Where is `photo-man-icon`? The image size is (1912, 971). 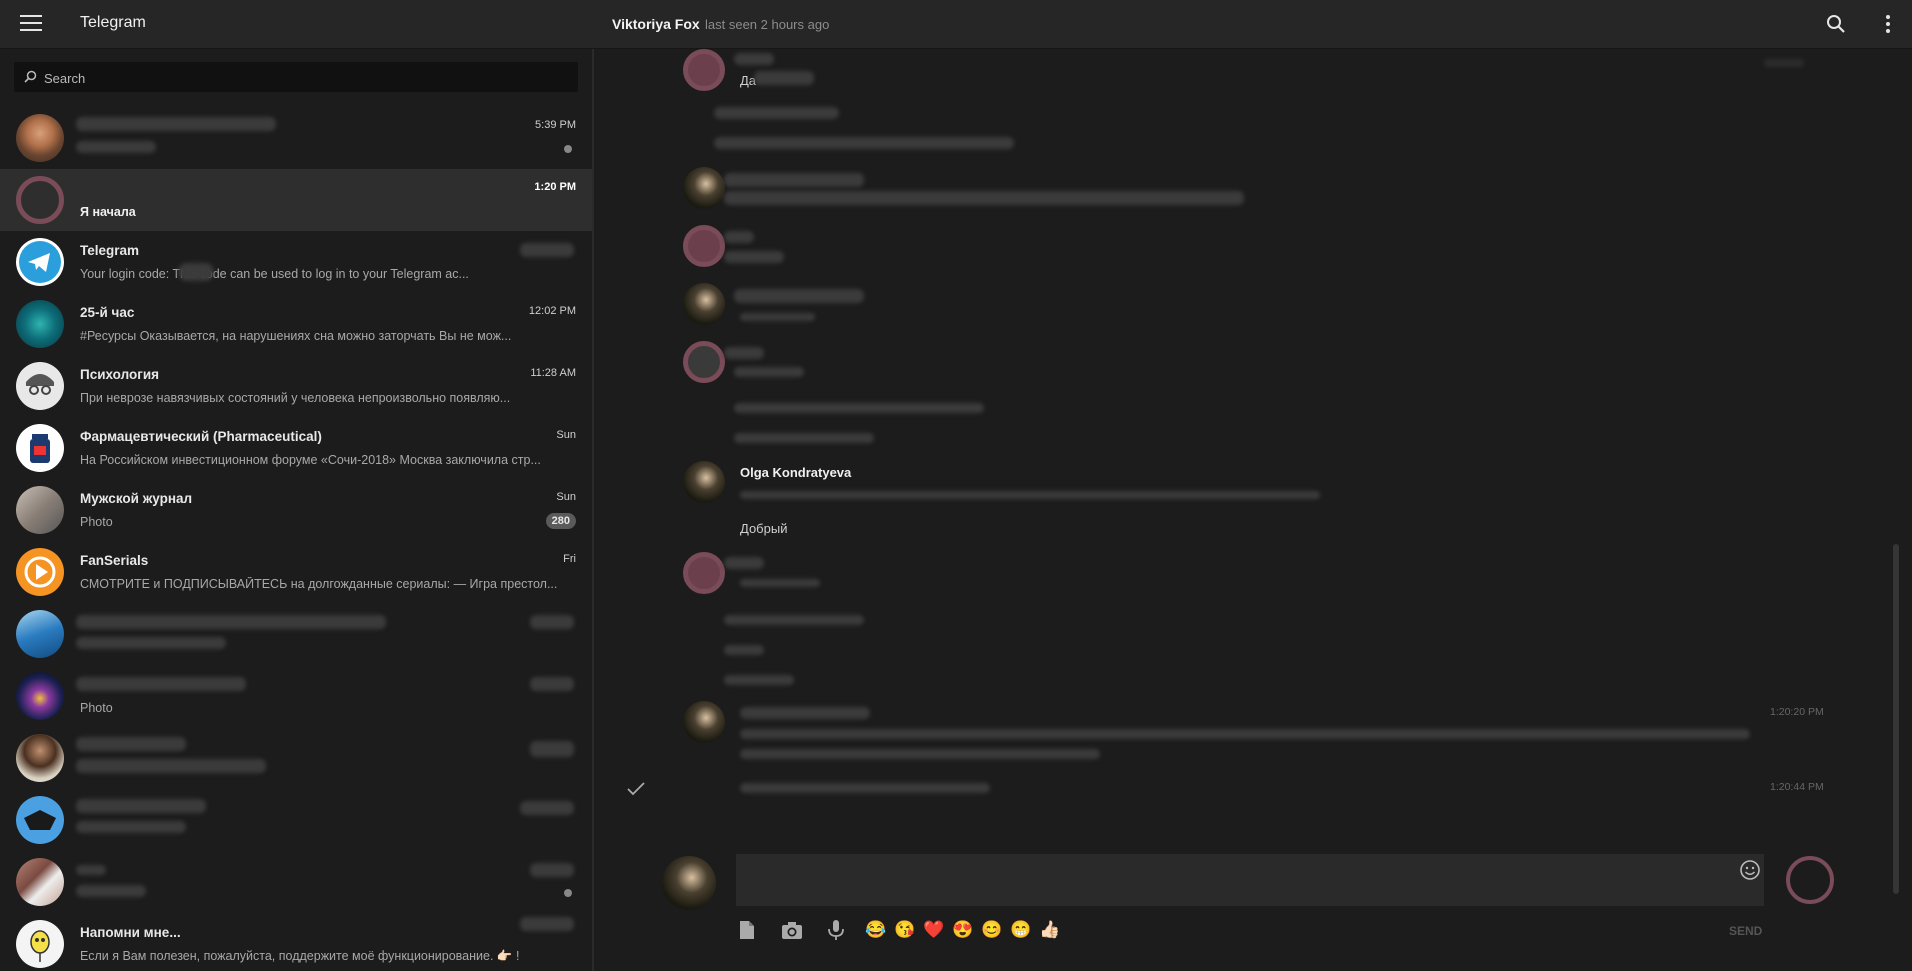
photo-man-icon is located at coordinates (40, 138).